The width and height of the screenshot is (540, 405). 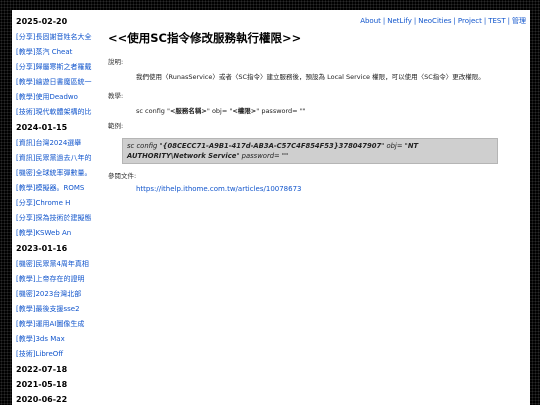 I want to click on cmd-mid: " obj= ", so click(x=219, y=111).